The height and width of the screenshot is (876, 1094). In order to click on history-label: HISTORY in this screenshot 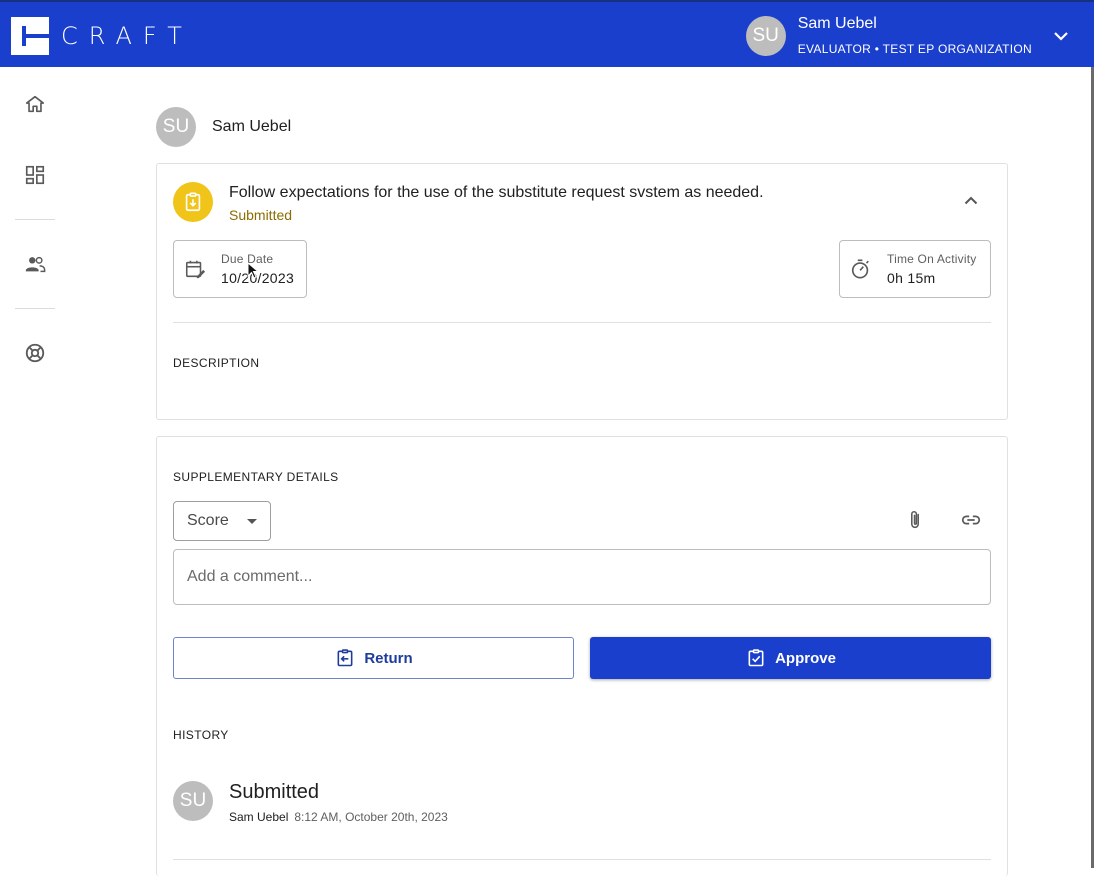, I will do `click(201, 735)`.